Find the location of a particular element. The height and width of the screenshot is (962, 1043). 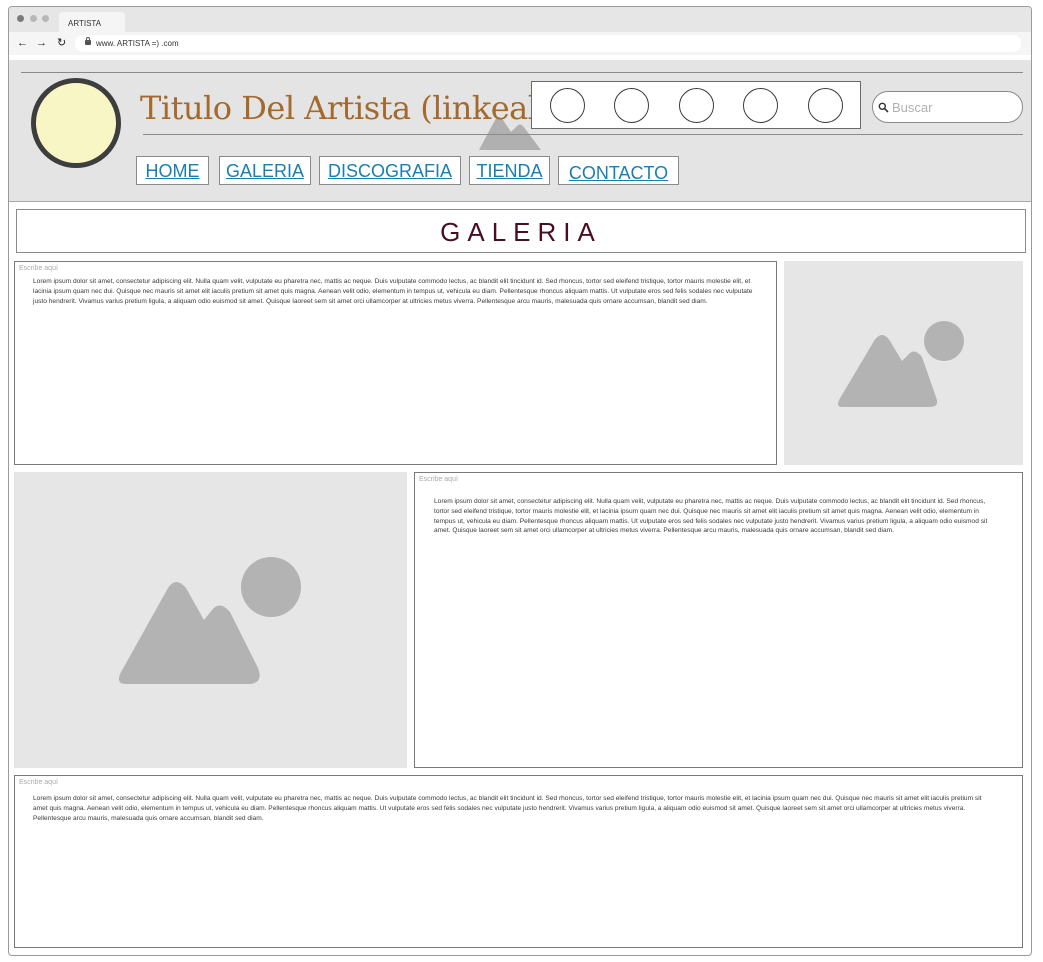

site-title-link: Titulo Del Artista (linkeable) is located at coordinates (364, 108).